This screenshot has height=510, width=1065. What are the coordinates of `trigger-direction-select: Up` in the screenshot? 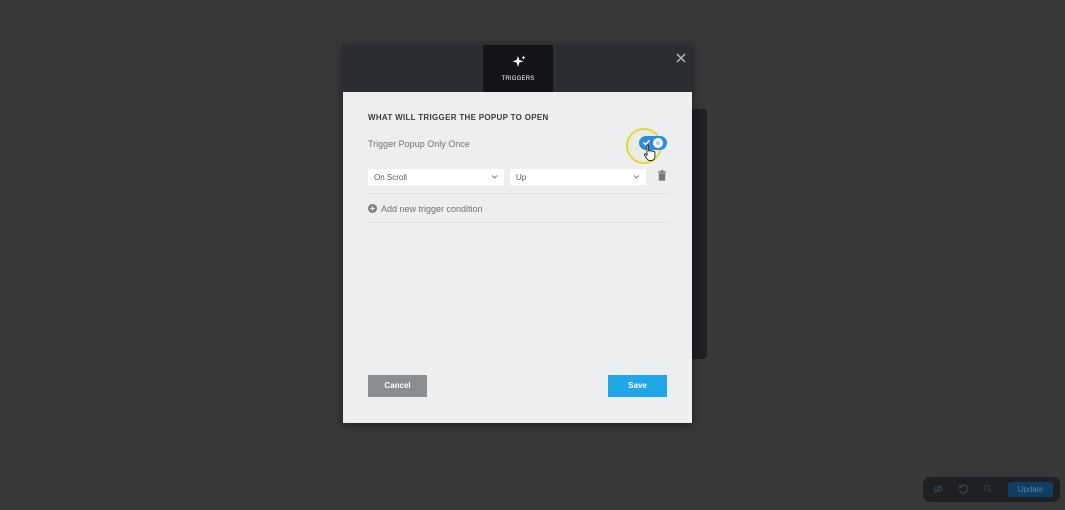 It's located at (578, 177).